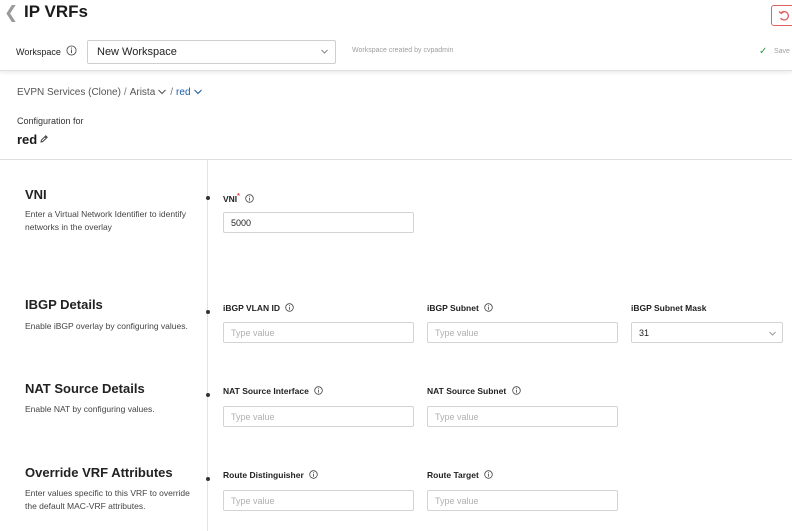  I want to click on nat-interface-input, so click(318, 416).